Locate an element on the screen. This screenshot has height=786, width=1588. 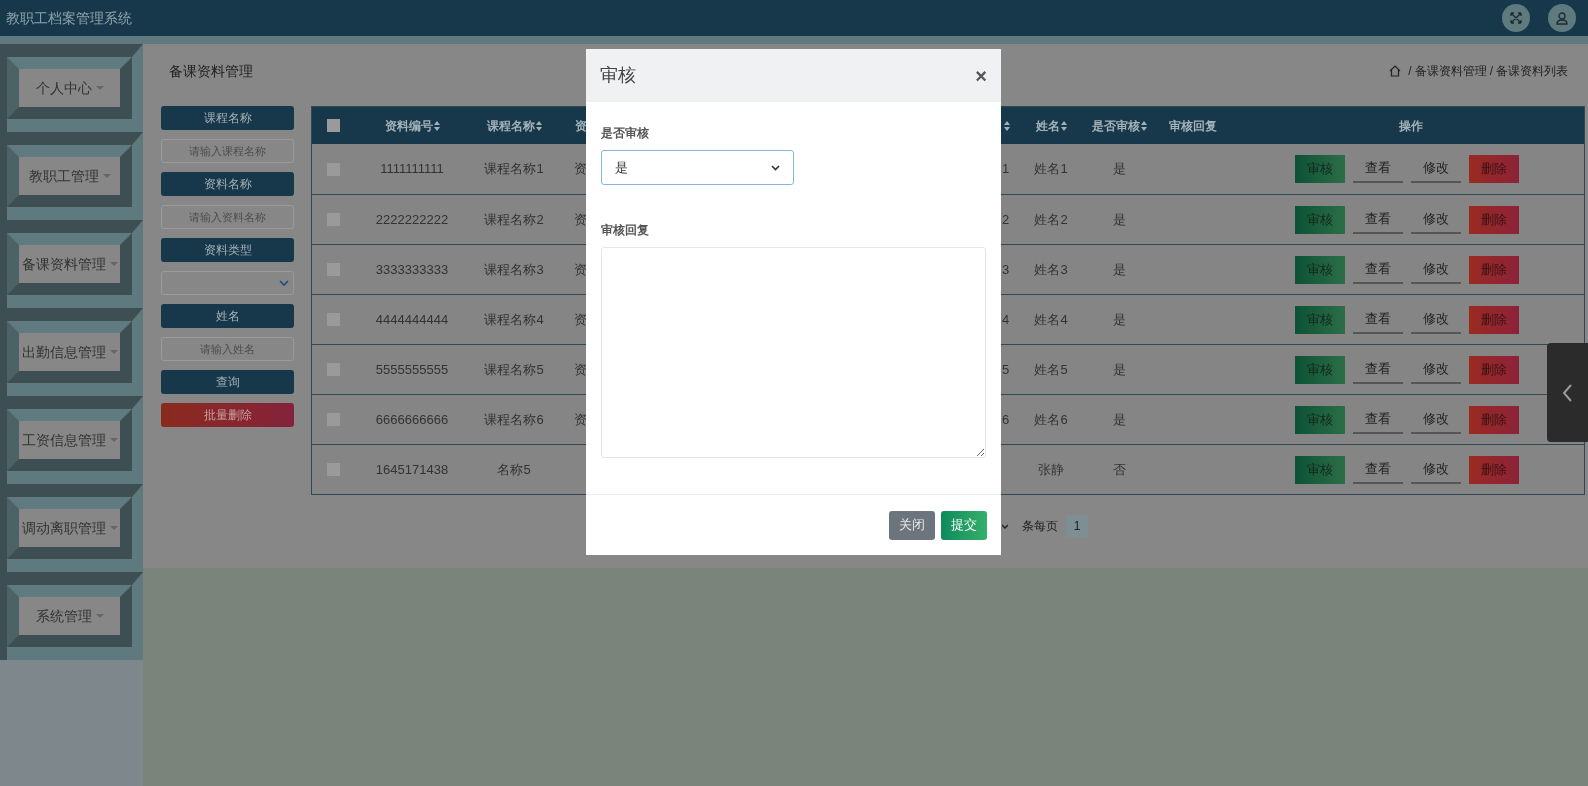
page-title: 备课资料管理 is located at coordinates (211, 71).